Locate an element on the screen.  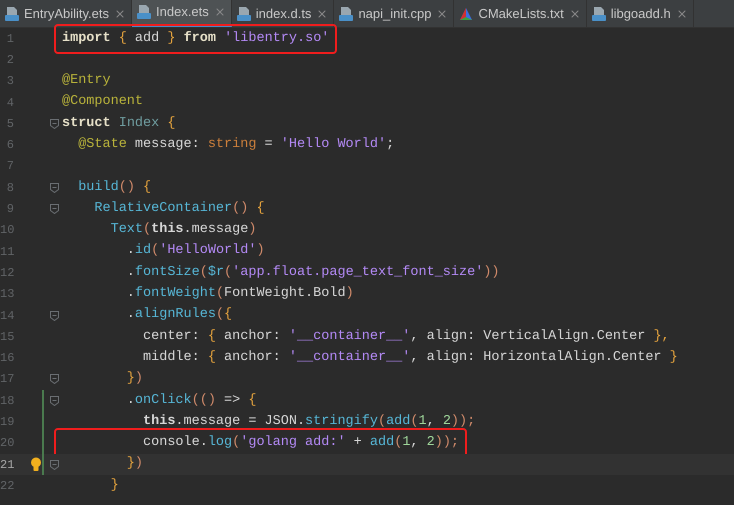
line-number: 4 is located at coordinates (10, 103).